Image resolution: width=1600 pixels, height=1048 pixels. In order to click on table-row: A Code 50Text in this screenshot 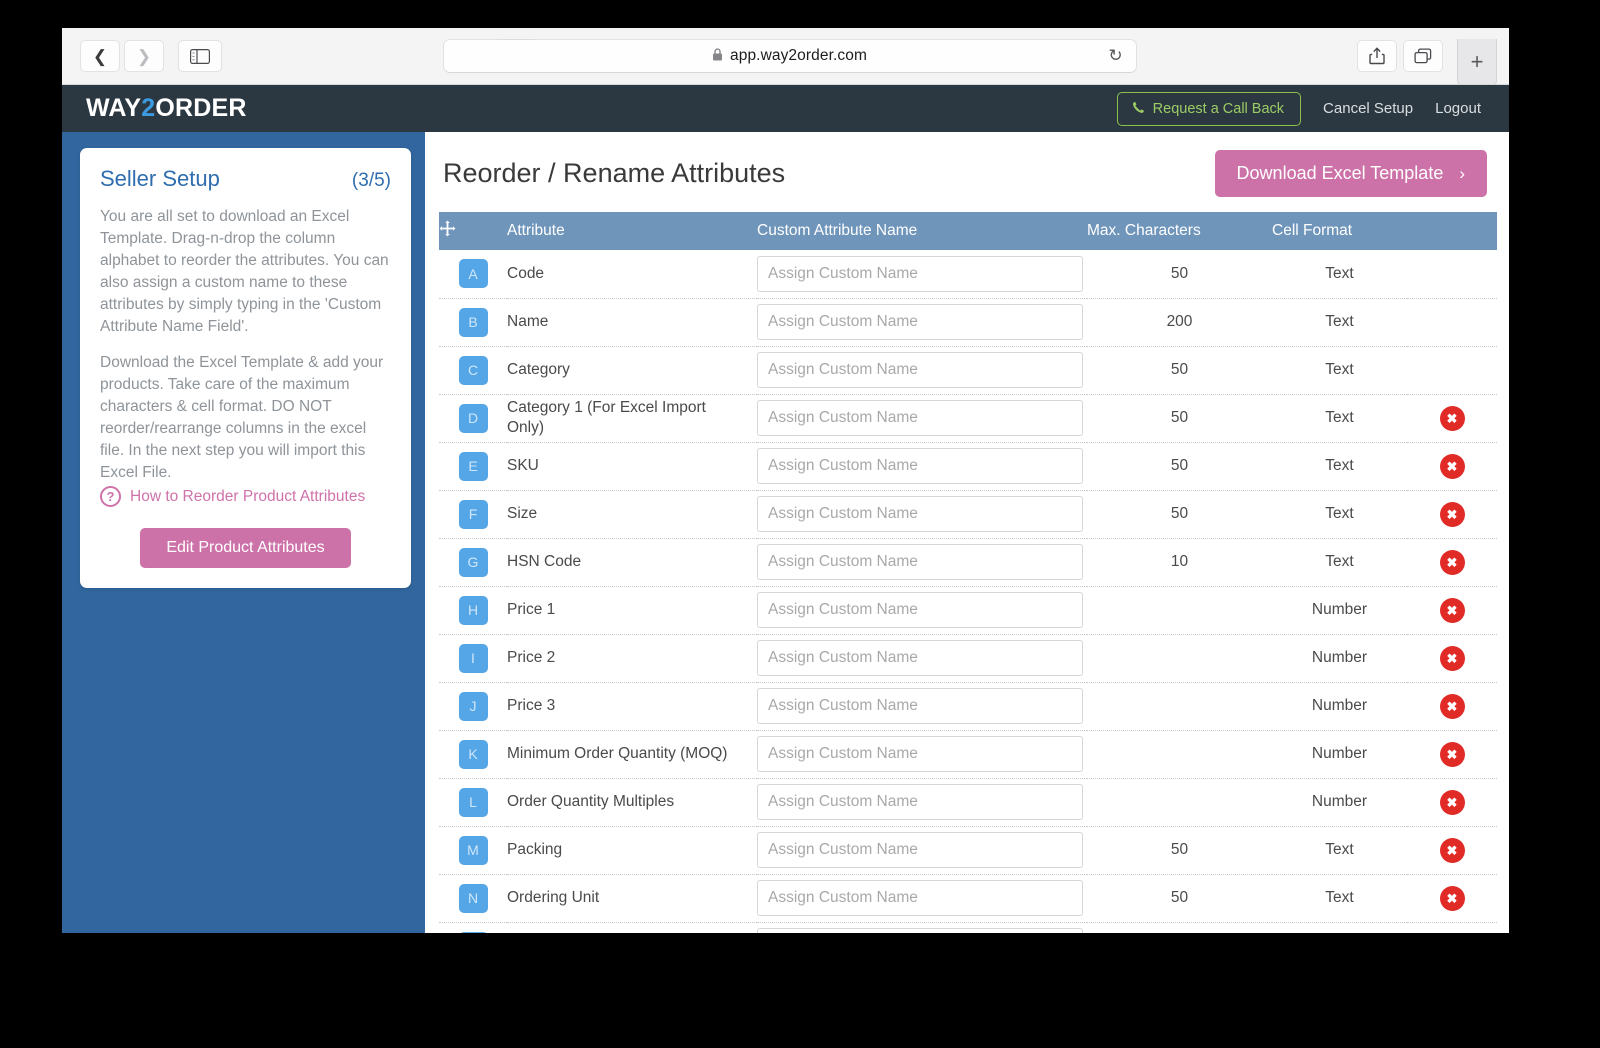, I will do `click(968, 274)`.